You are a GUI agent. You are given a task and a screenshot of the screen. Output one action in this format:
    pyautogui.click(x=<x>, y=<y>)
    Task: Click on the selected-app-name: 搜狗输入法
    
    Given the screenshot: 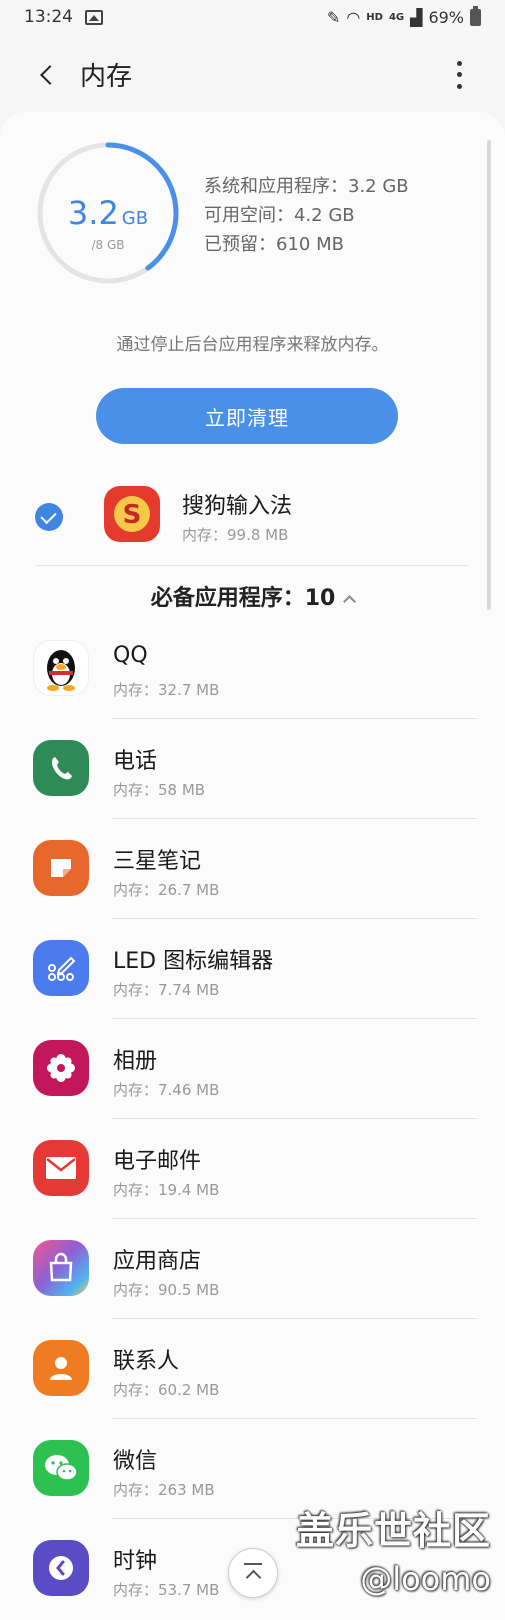 What is the action you would take?
    pyautogui.click(x=237, y=506)
    